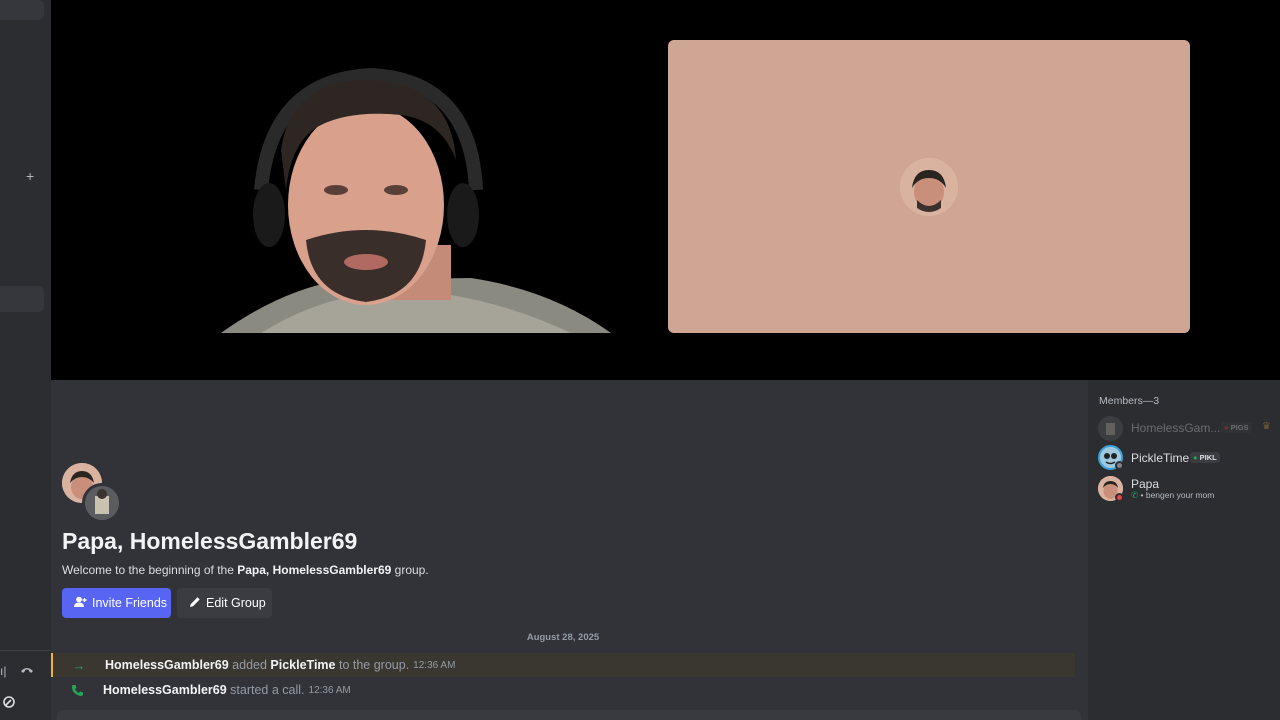 The width and height of the screenshot is (1280, 720). Describe the element at coordinates (1195, 457) in the screenshot. I see `alien-icon: ●` at that location.